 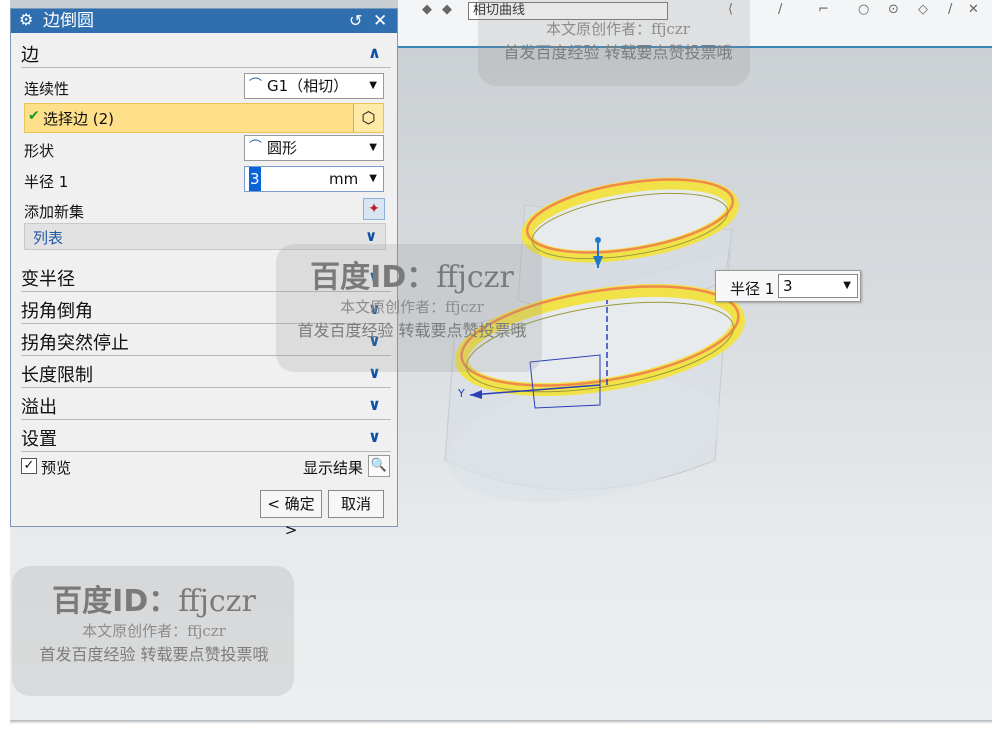 I want to click on group-settings-header: 设置 ∨, so click(x=204, y=436).